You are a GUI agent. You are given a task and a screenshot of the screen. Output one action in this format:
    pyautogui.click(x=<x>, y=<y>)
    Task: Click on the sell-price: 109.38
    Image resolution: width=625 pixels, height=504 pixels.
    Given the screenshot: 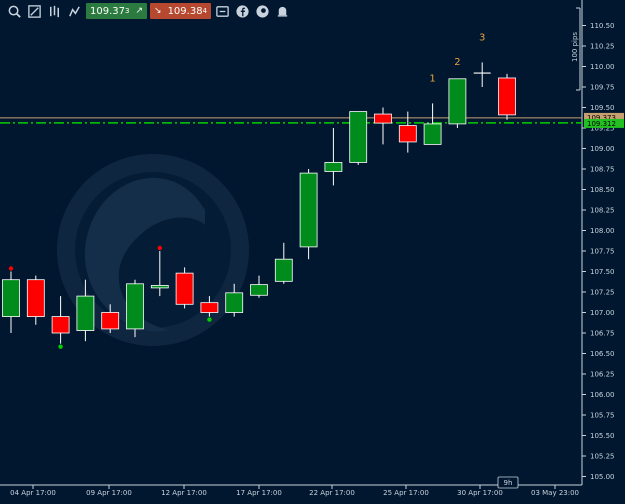 What is the action you would take?
    pyautogui.click(x=185, y=11)
    